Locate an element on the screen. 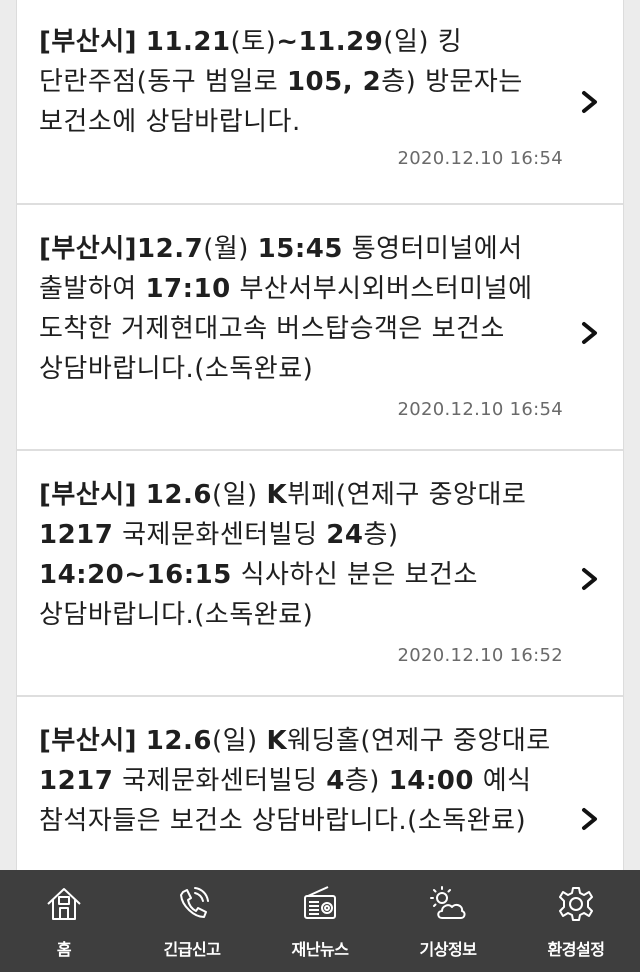 The image size is (640, 972). radio-icon is located at coordinates (320, 902).